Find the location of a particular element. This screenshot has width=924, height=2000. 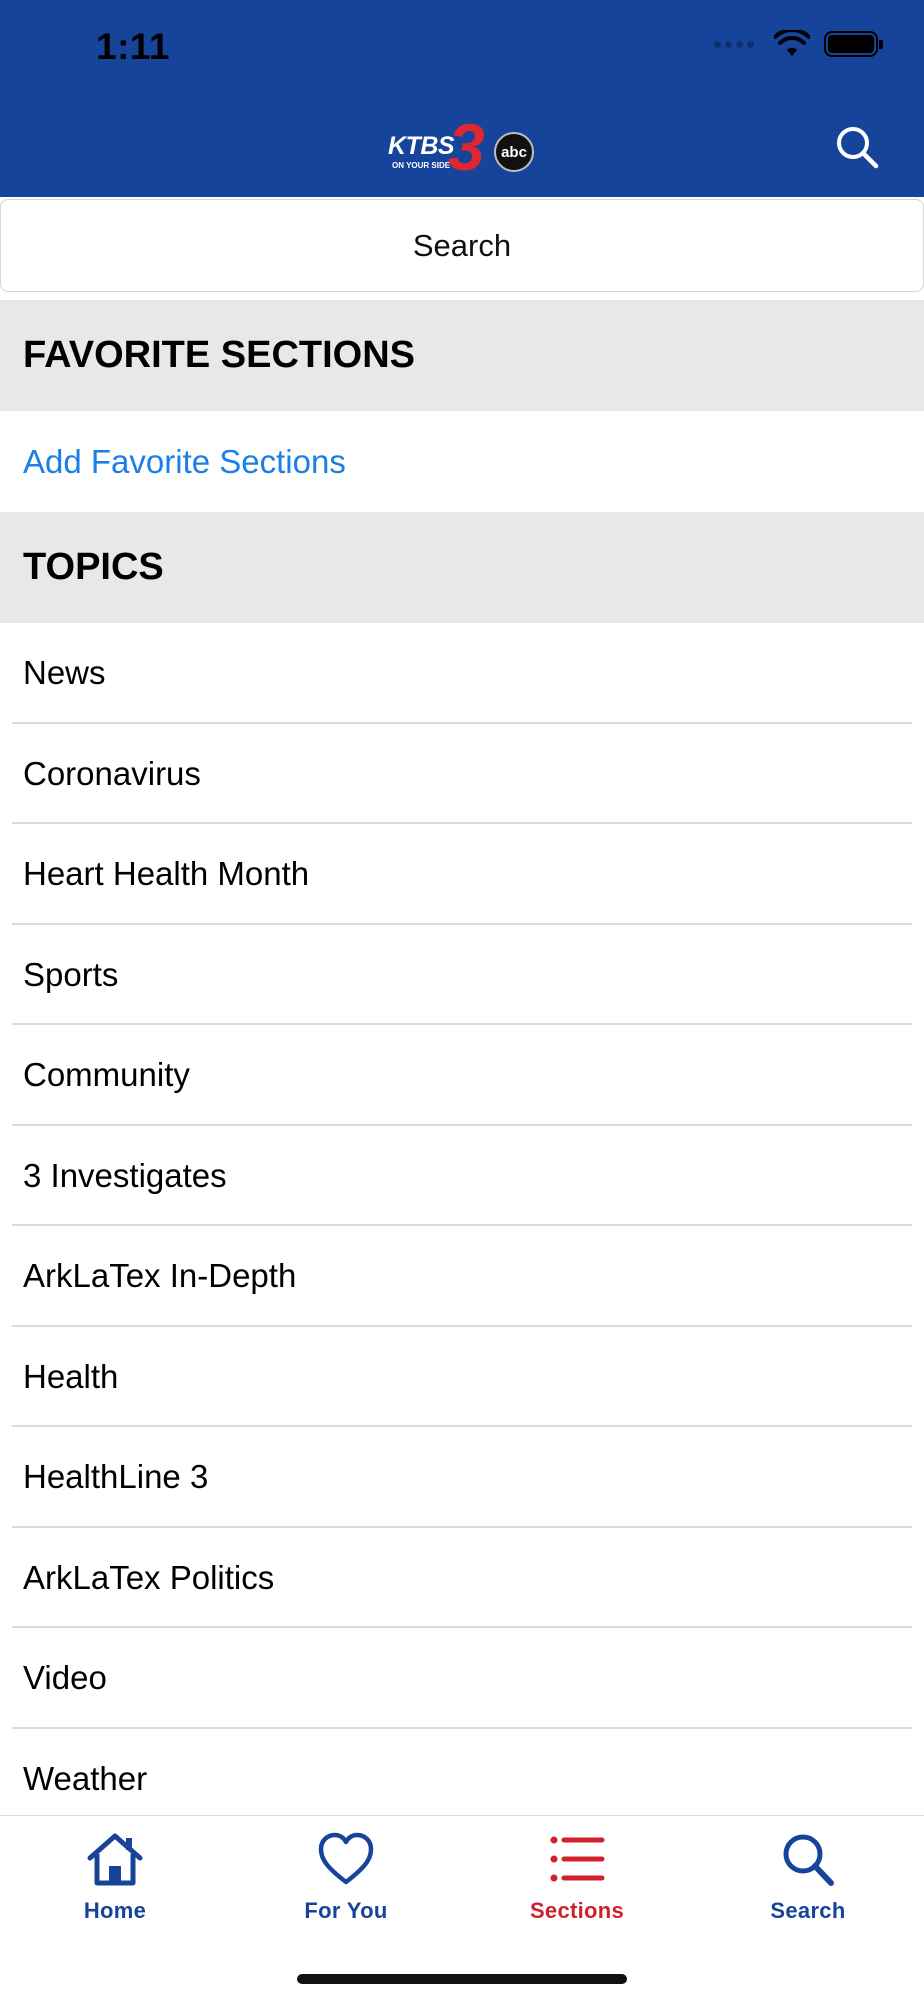

tab-search: Search is located at coordinates (808, 1885).